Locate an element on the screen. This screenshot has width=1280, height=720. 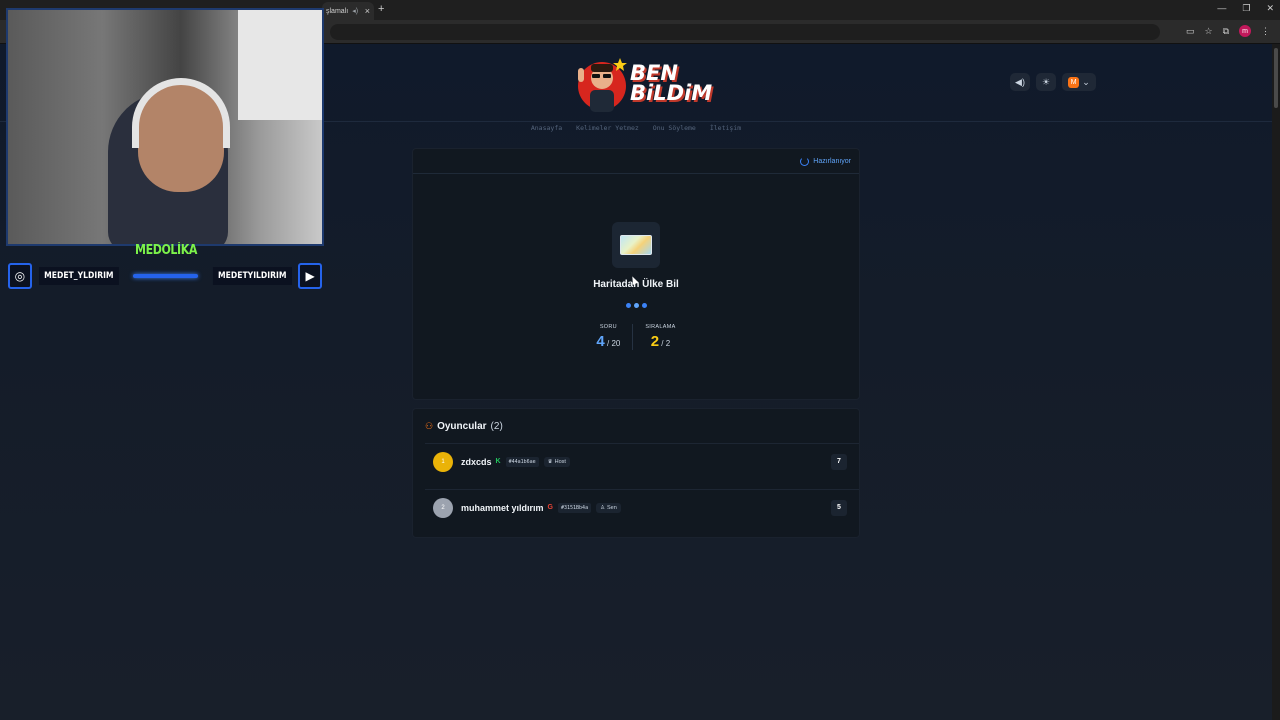
browser-tab: şlamalı ◂) × is located at coordinates (348, 11).